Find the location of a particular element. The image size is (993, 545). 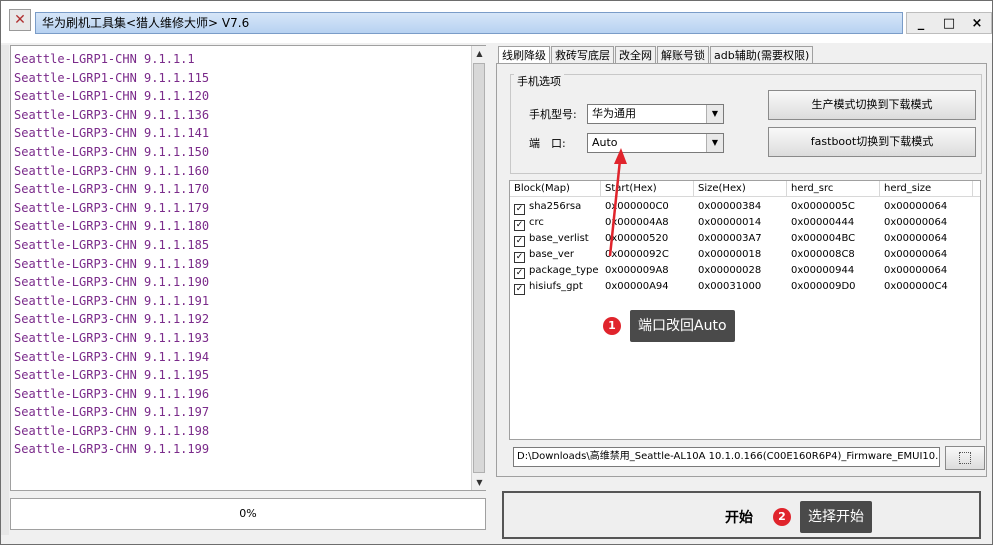

table-cell: 0x000000C4 is located at coordinates (916, 286).